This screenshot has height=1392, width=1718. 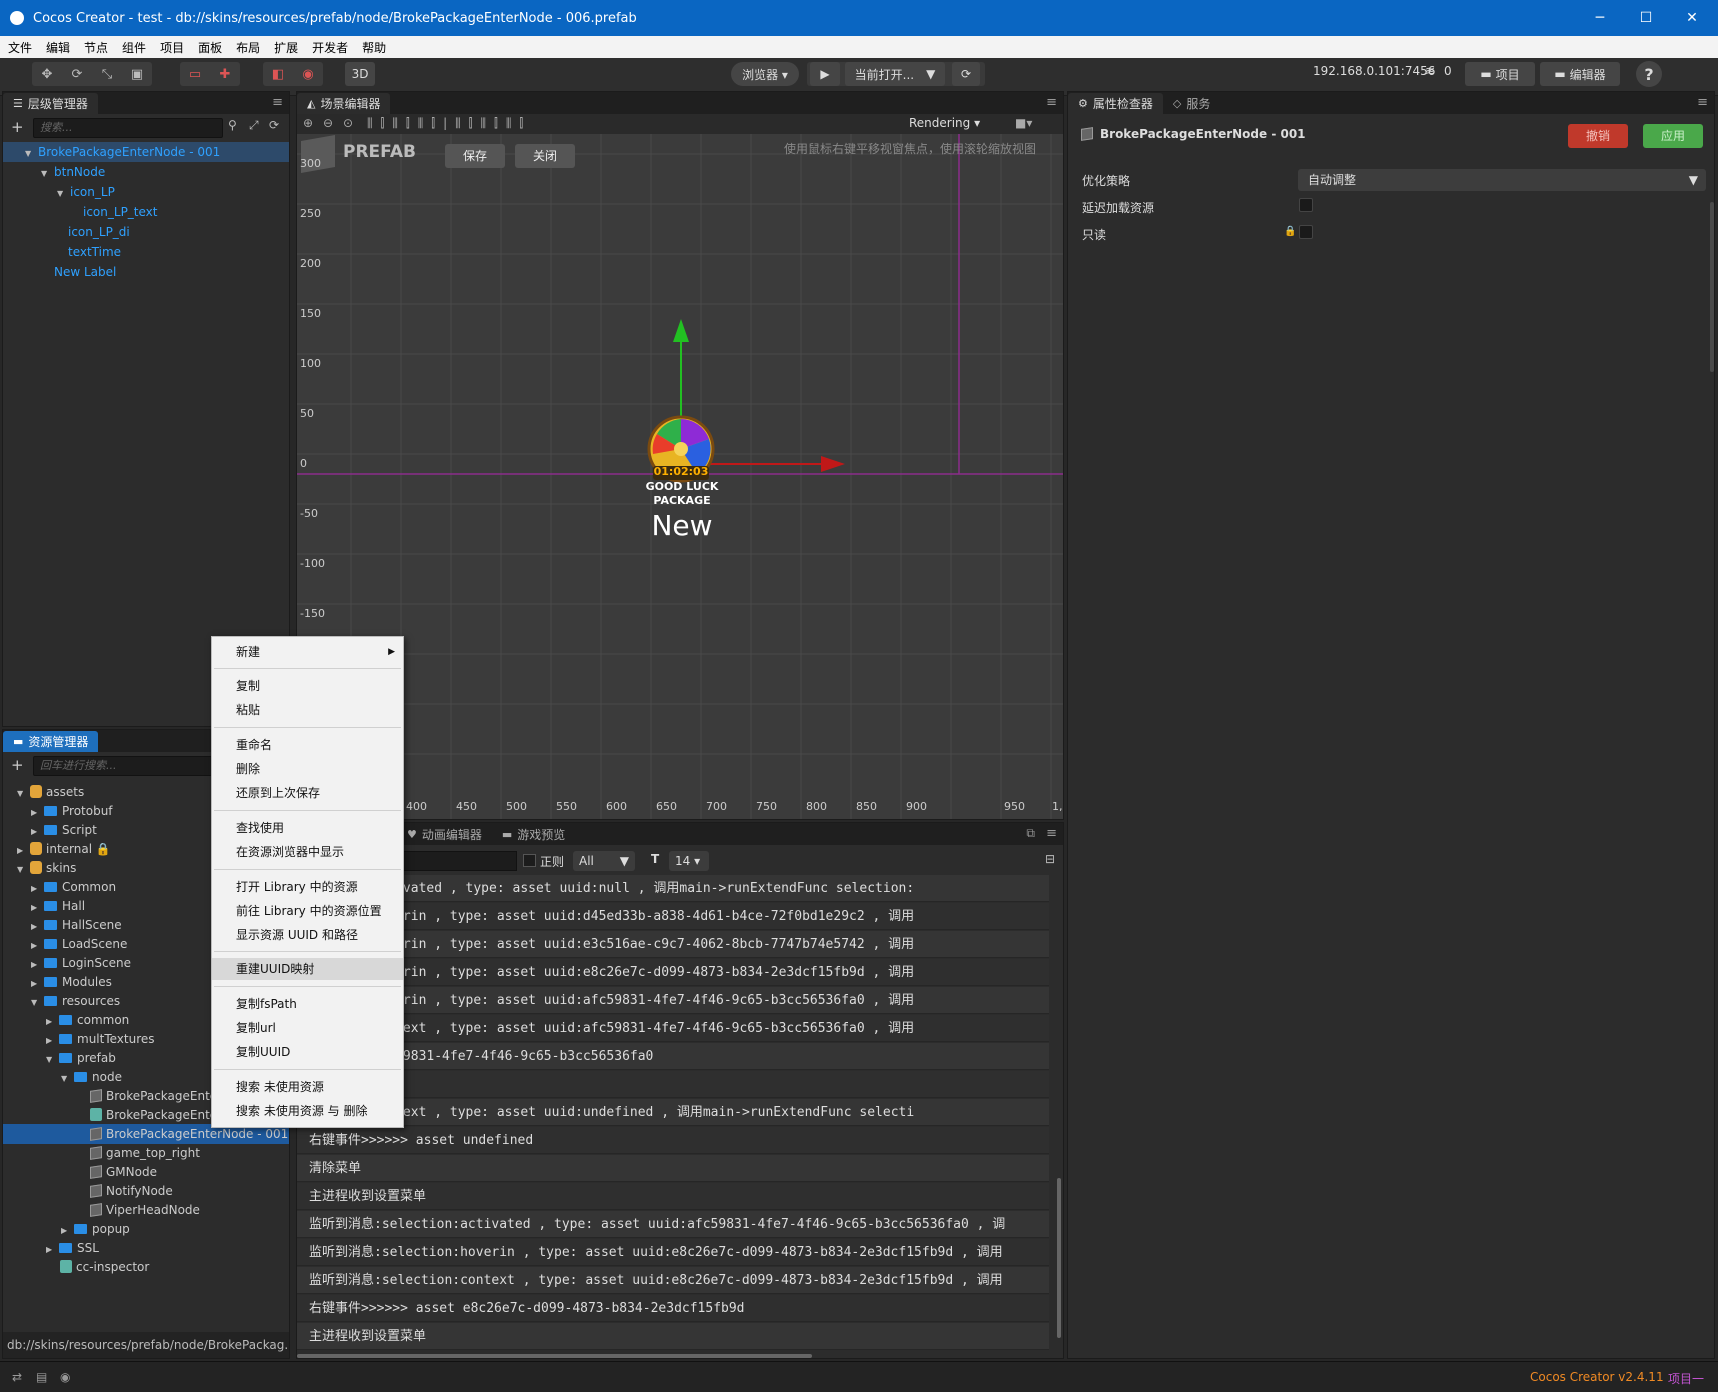 What do you see at coordinates (120, 212) in the screenshot?
I see `tree-node: icon_LP_text` at bounding box center [120, 212].